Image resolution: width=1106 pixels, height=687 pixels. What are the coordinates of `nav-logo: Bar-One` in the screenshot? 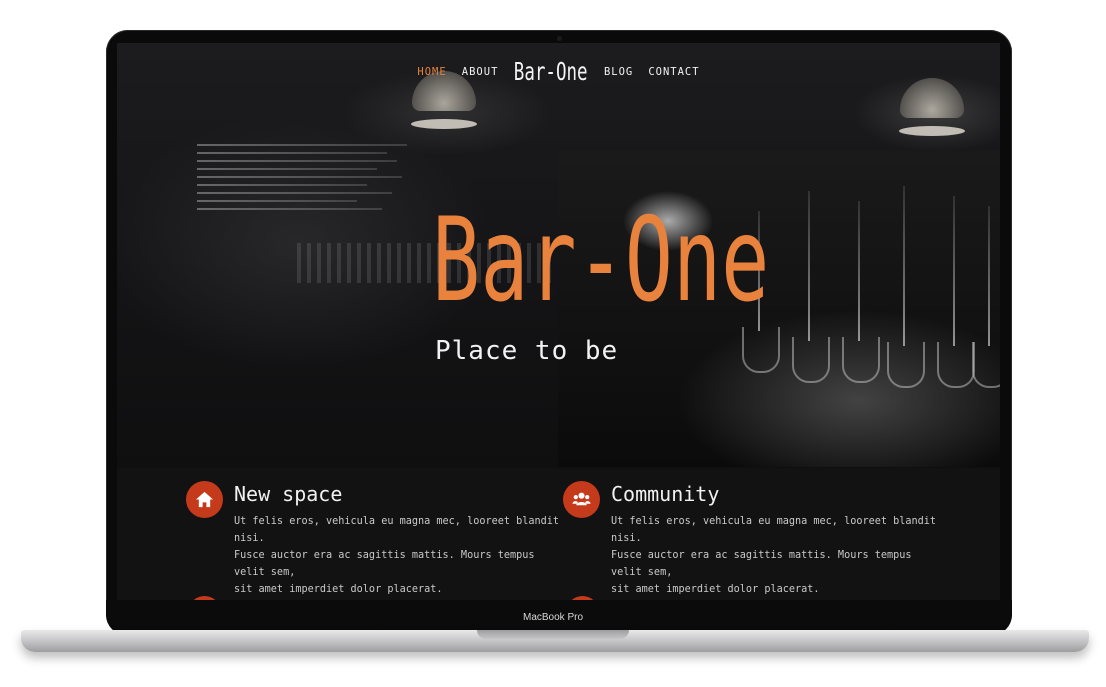 It's located at (551, 71).